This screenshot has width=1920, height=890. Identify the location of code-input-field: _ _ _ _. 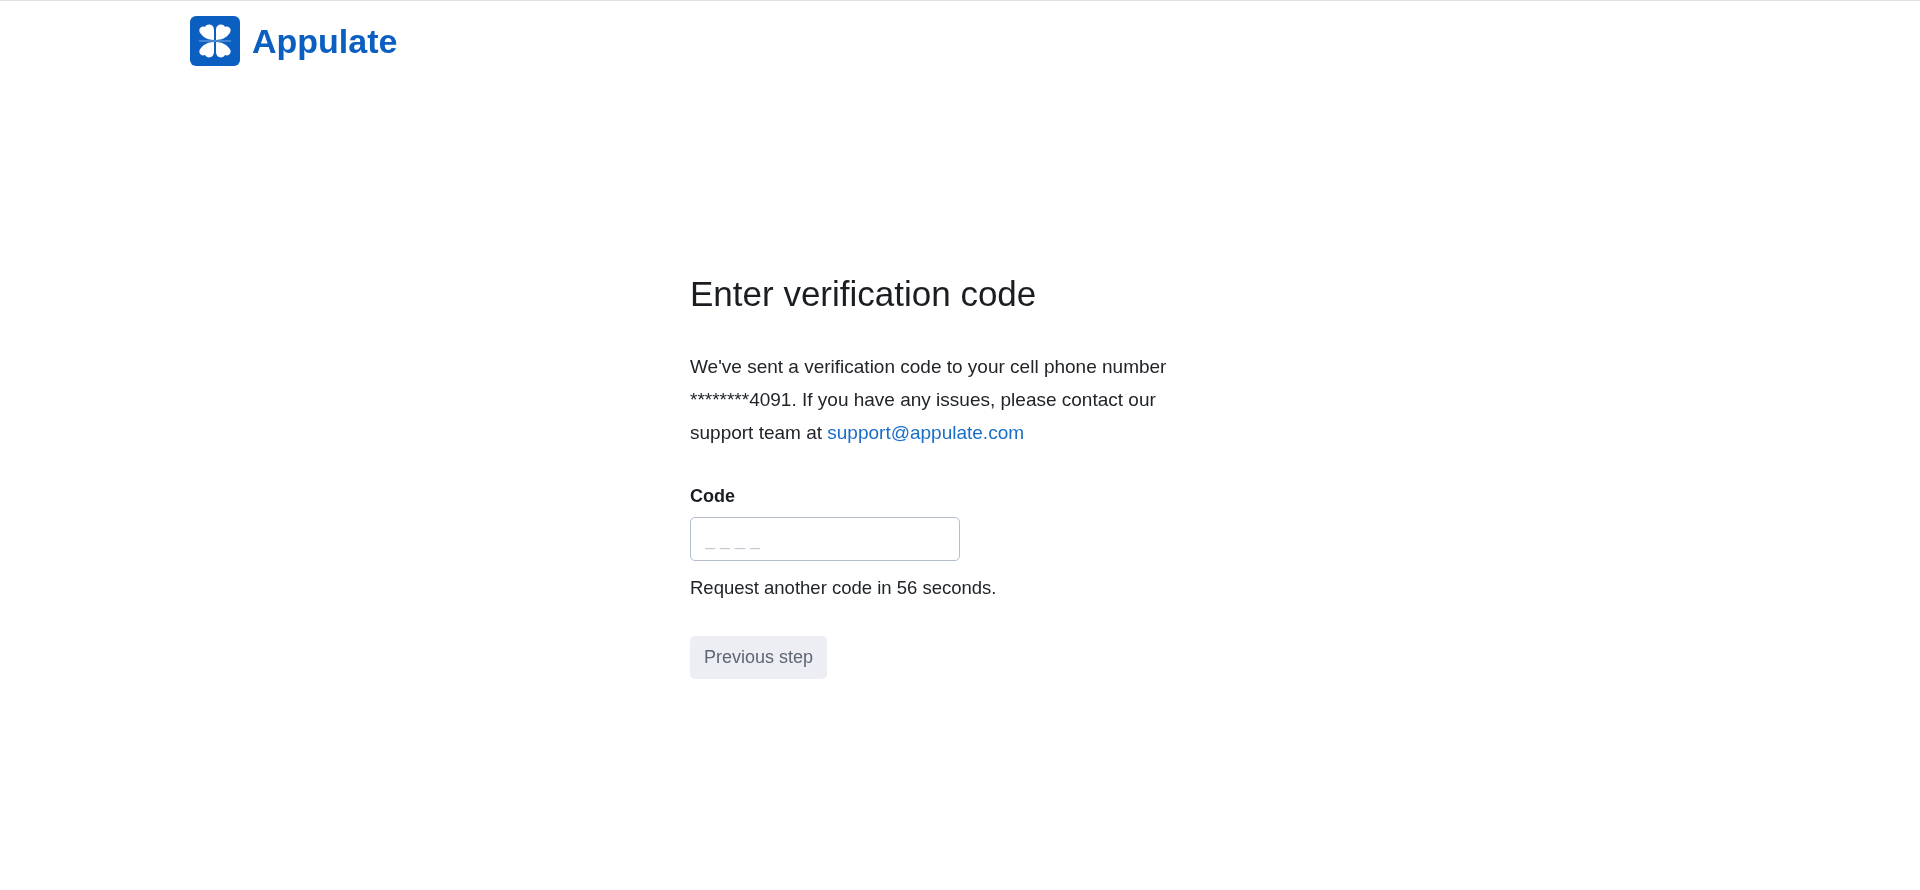
(825, 539).